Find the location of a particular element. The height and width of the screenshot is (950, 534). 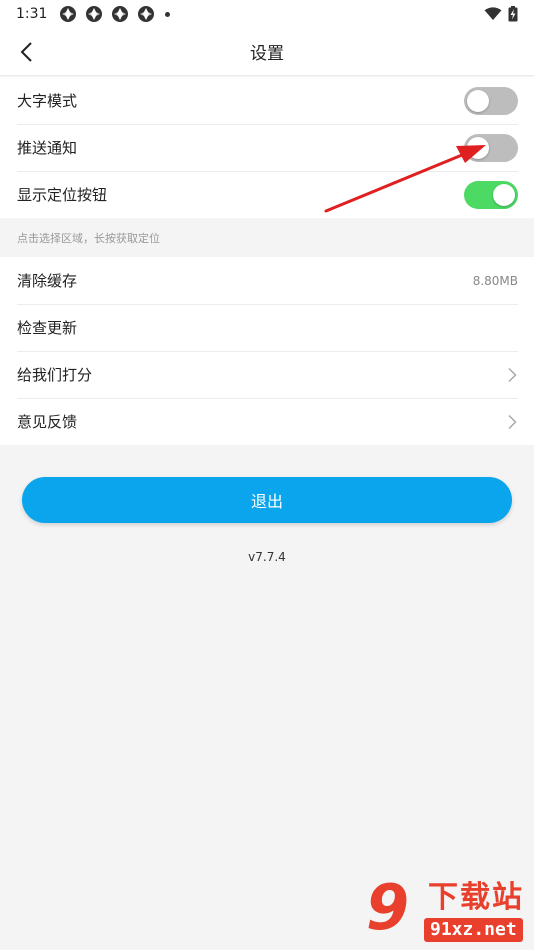

back-button is located at coordinates (26, 52).